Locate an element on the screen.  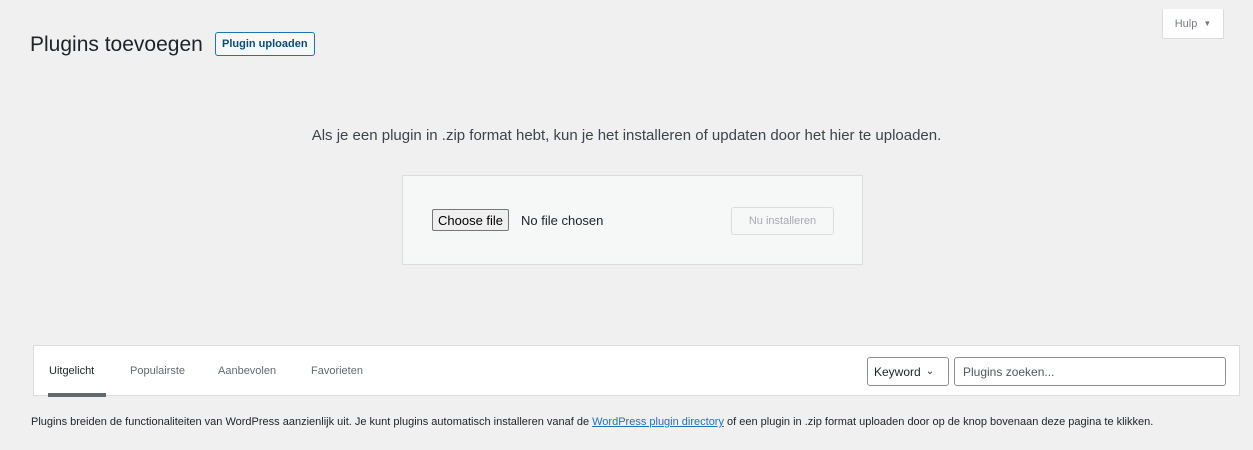
tab-favorites: Favorieten is located at coordinates (337, 371).